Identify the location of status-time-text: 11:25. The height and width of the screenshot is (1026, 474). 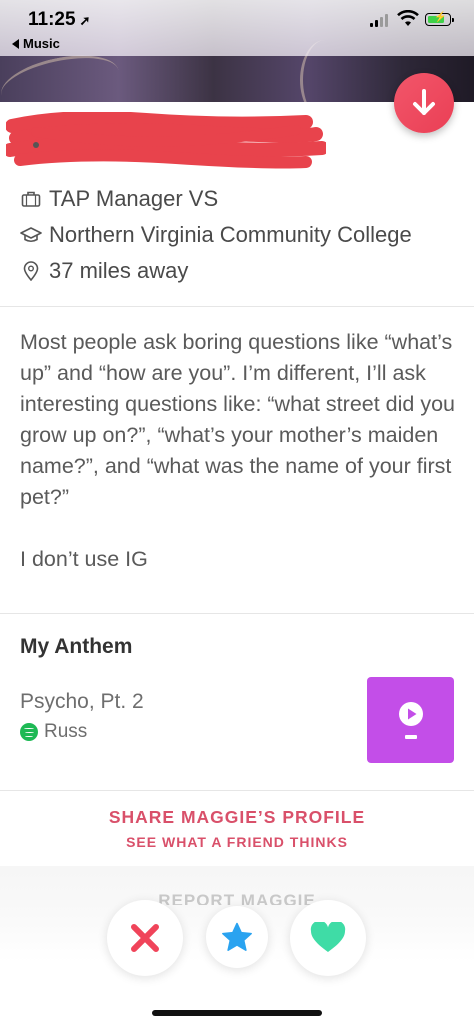
(52, 19).